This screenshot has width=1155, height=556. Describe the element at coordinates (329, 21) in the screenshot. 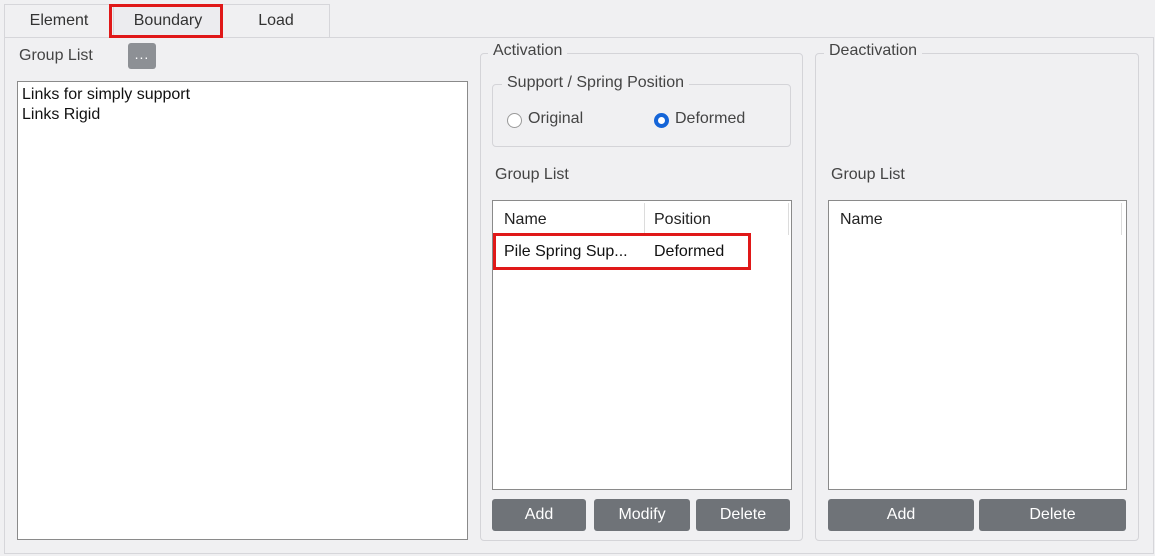

I see `tab-divider` at that location.